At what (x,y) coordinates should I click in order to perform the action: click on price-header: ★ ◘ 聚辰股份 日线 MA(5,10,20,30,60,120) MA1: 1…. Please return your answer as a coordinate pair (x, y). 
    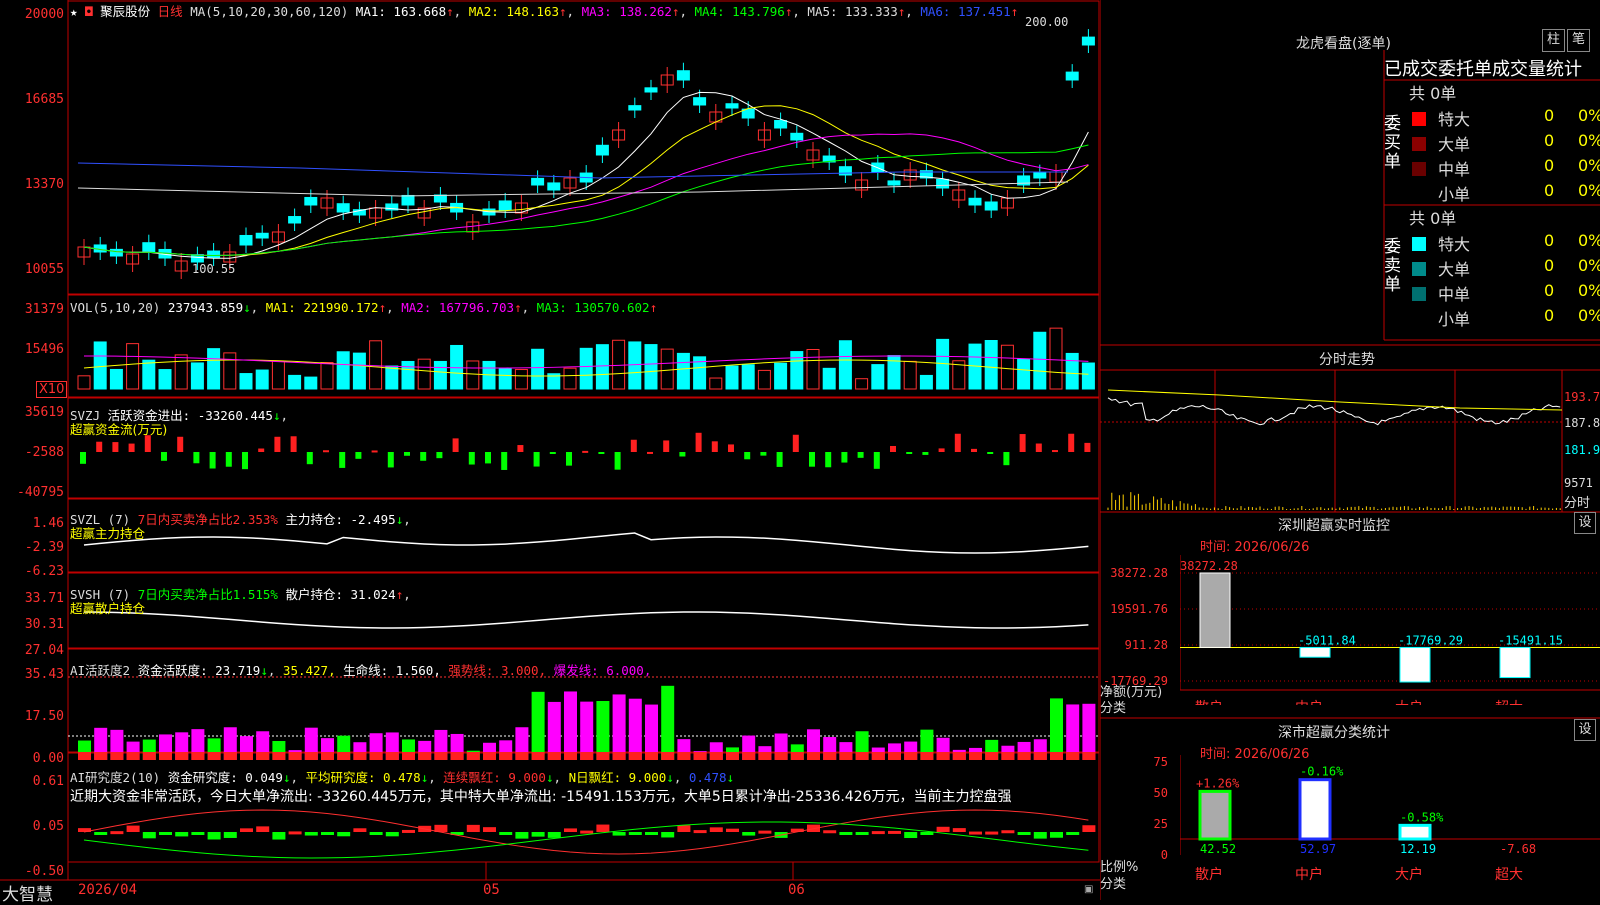
    Looking at the image, I should click on (544, 11).